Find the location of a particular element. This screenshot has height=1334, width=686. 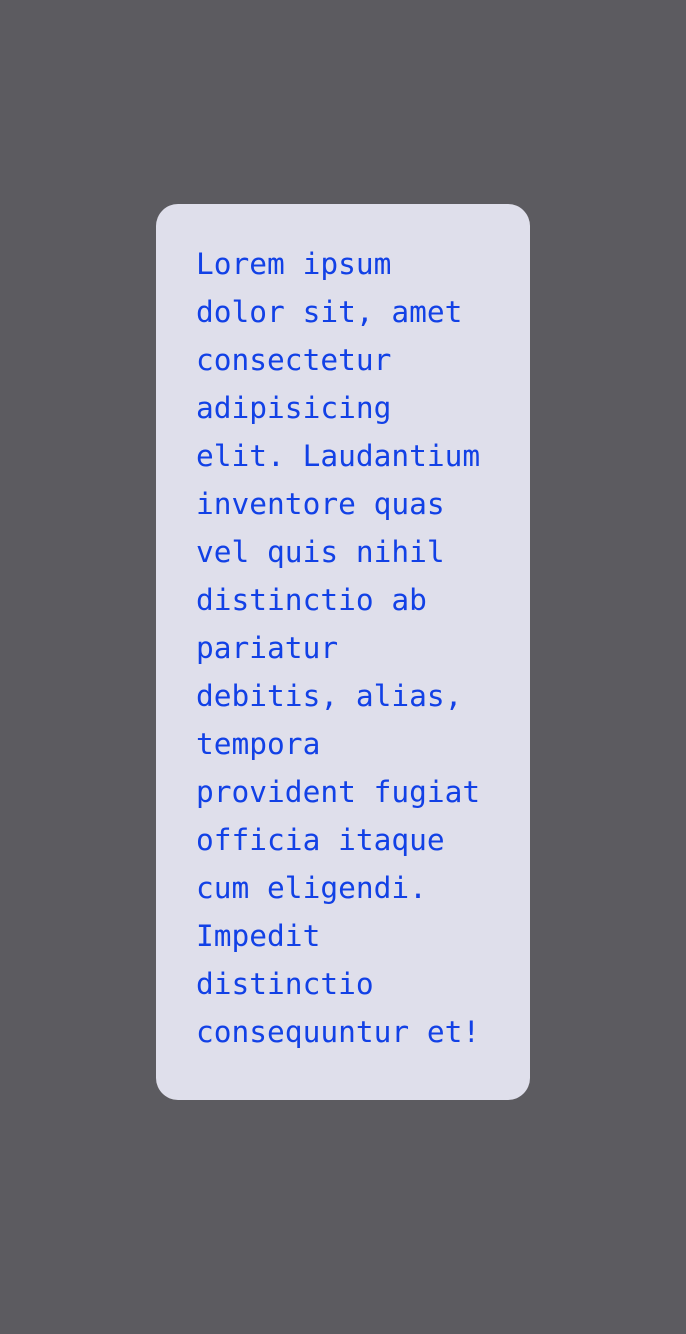

paragraph-line: officia itaque is located at coordinates (320, 840).